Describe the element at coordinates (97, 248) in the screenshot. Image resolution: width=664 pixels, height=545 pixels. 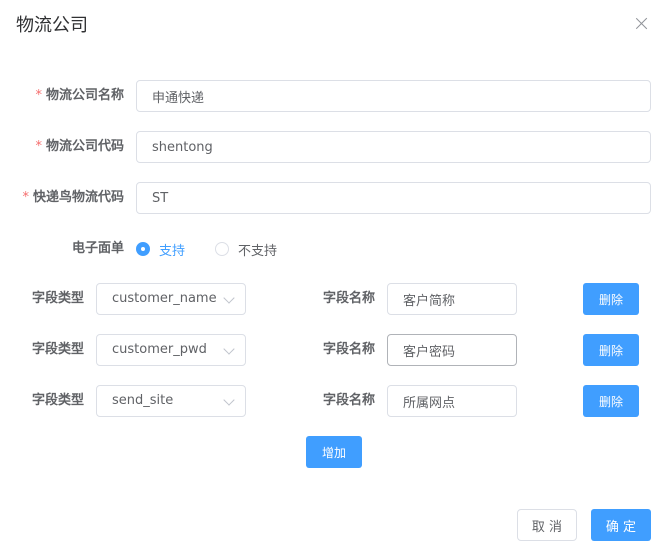
I see `e-waybill-label: 电子面单` at that location.